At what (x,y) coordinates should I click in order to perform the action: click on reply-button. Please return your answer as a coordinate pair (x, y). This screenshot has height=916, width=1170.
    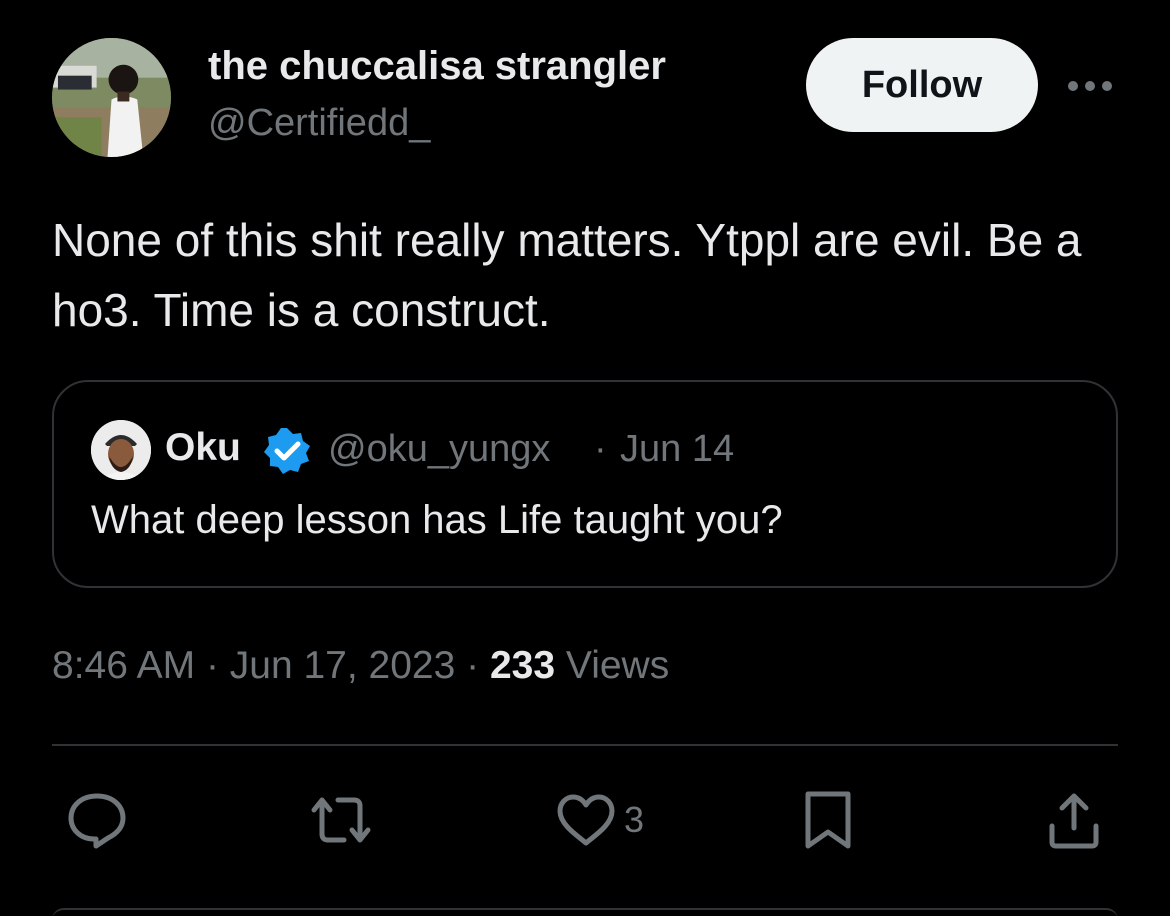
    Looking at the image, I should click on (97, 820).